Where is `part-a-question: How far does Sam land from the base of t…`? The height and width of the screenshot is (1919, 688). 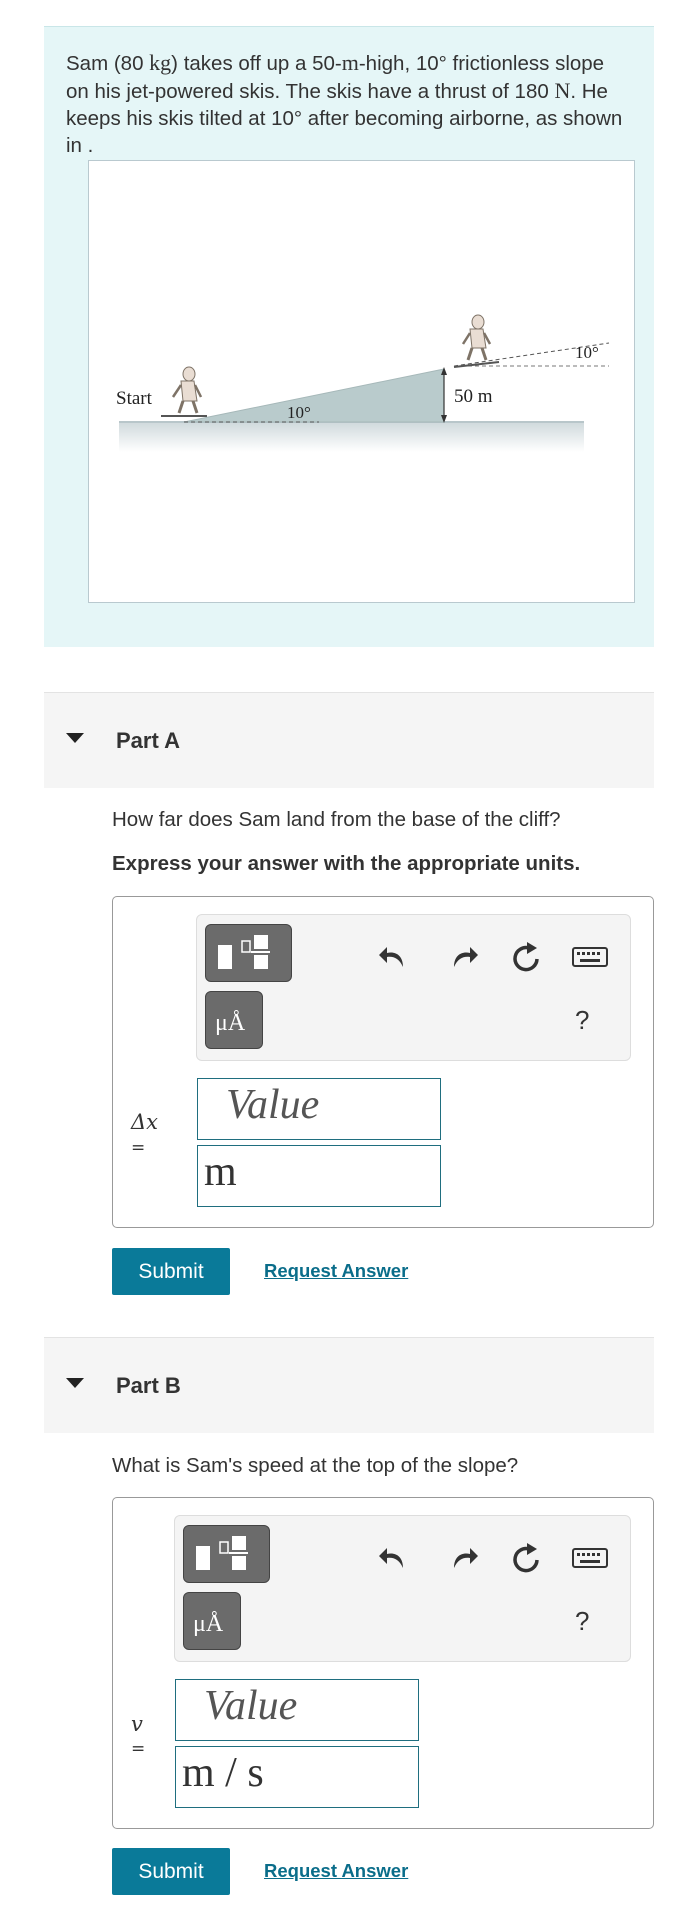
part-a-question: How far does Sam land from the base of t… is located at coordinates (336, 819).